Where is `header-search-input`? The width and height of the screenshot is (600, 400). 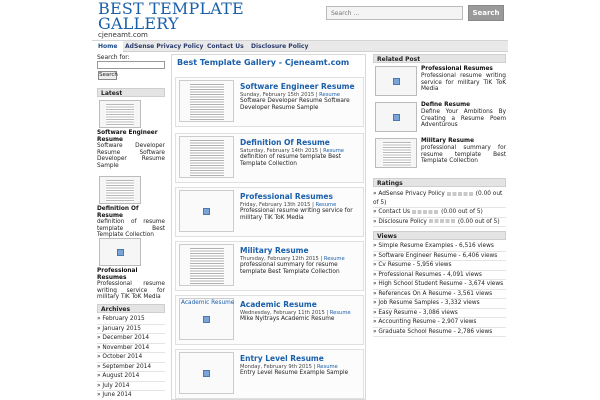 header-search-input is located at coordinates (394, 13).